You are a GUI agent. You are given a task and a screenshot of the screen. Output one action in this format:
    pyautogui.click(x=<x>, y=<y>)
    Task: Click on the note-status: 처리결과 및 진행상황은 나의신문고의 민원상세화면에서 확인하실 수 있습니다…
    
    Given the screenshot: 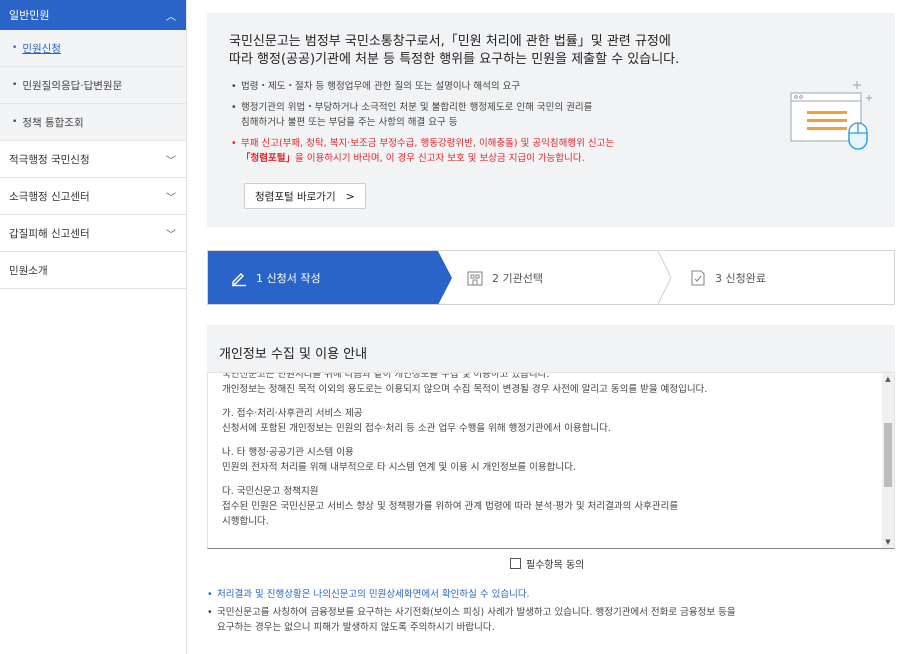 What is the action you would take?
    pyautogui.click(x=552, y=594)
    